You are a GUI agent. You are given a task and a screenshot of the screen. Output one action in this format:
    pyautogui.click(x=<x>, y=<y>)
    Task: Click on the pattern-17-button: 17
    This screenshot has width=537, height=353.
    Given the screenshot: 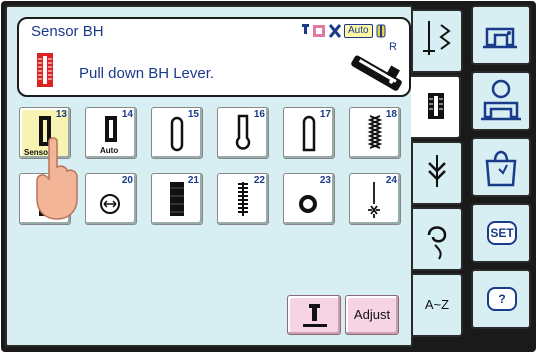 What is the action you would take?
    pyautogui.click(x=309, y=133)
    